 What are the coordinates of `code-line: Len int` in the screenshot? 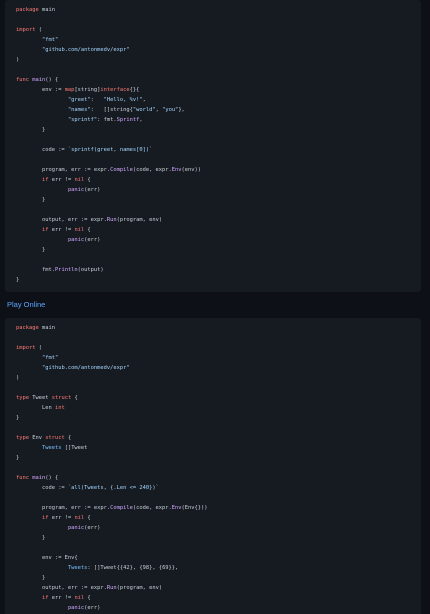 It's located at (40, 408).